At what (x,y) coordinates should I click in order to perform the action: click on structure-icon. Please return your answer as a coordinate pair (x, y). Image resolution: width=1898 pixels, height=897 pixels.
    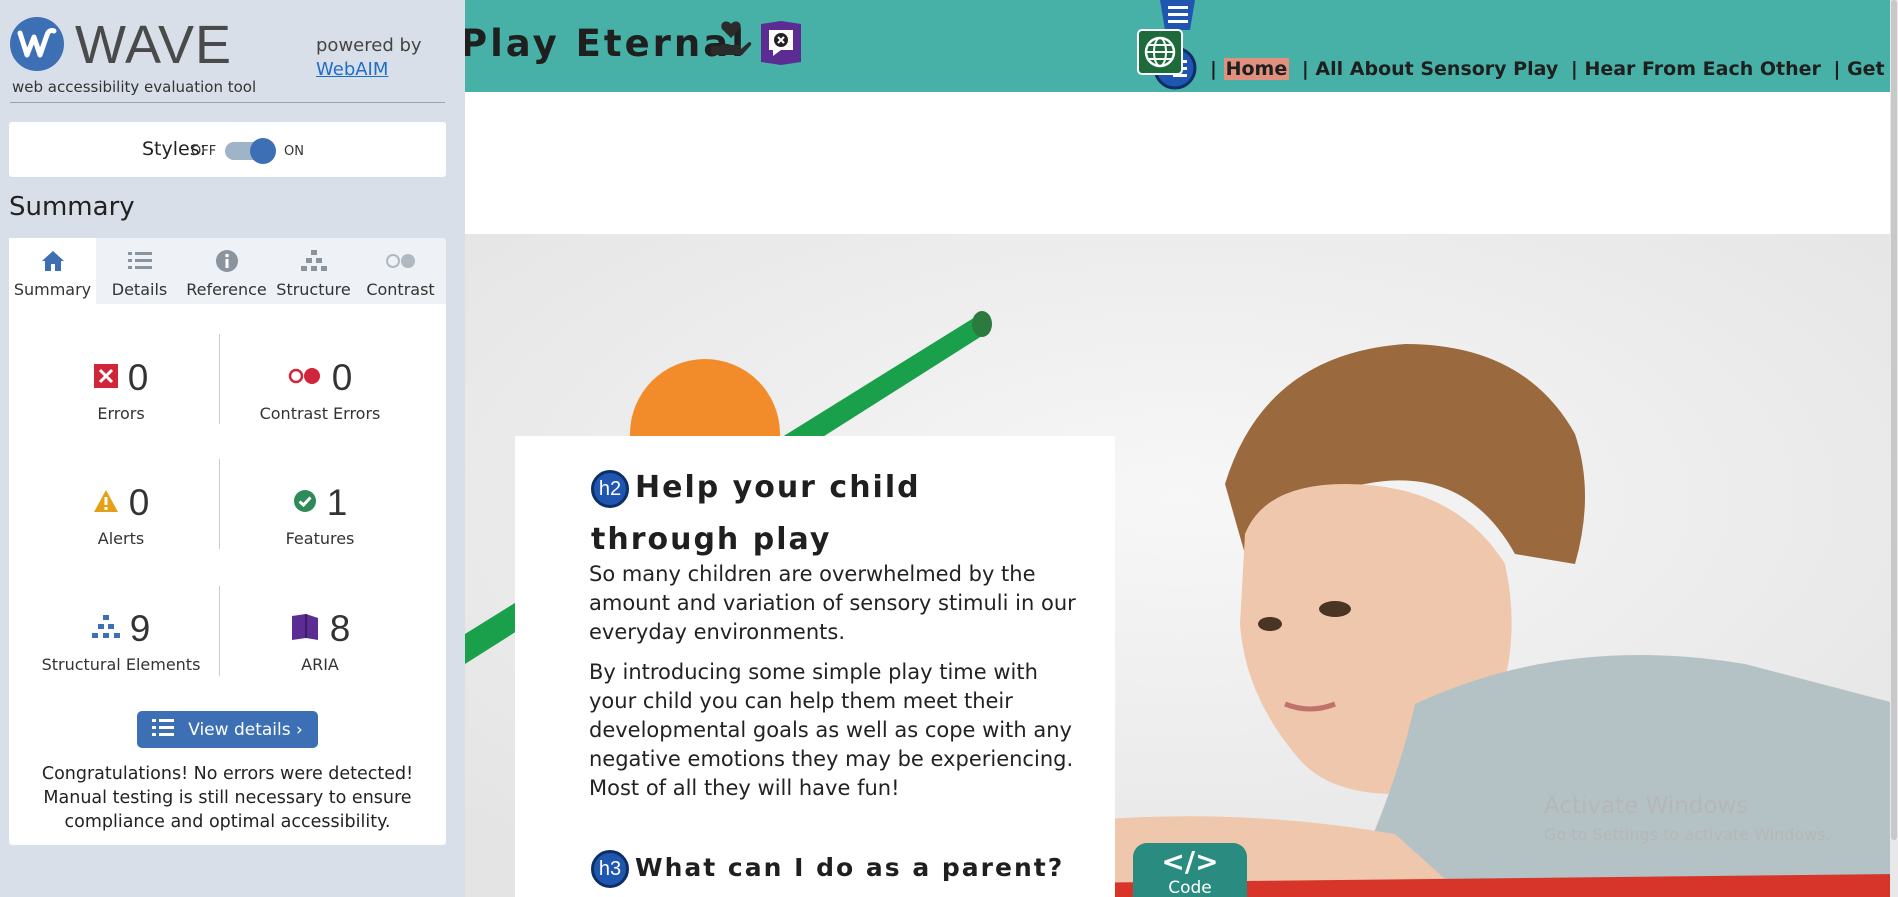
    Looking at the image, I should click on (105, 629).